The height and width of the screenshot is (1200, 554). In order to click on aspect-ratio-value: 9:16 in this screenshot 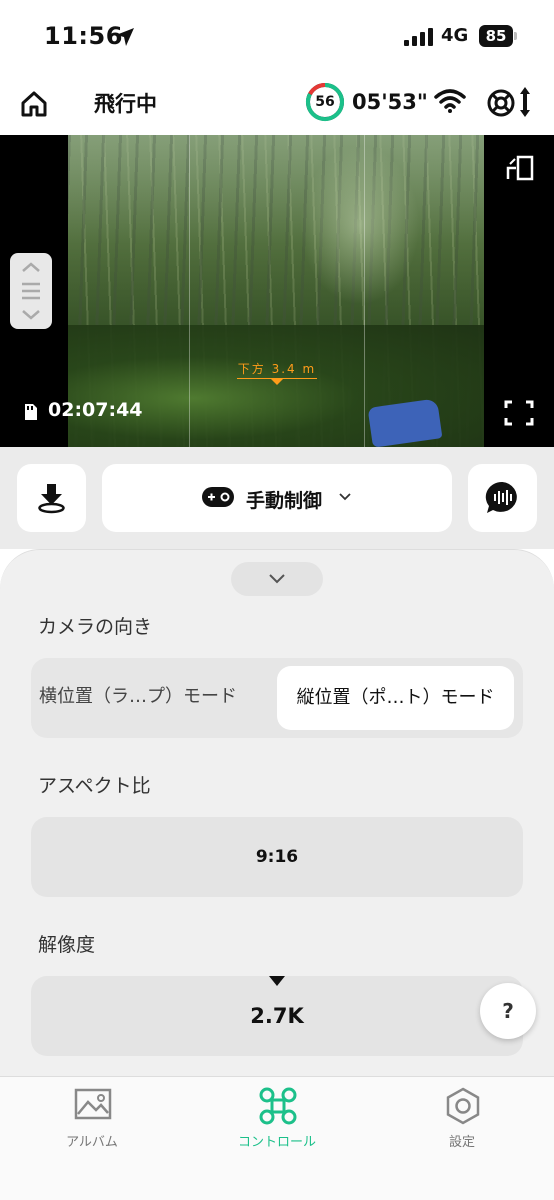, I will do `click(277, 857)`.